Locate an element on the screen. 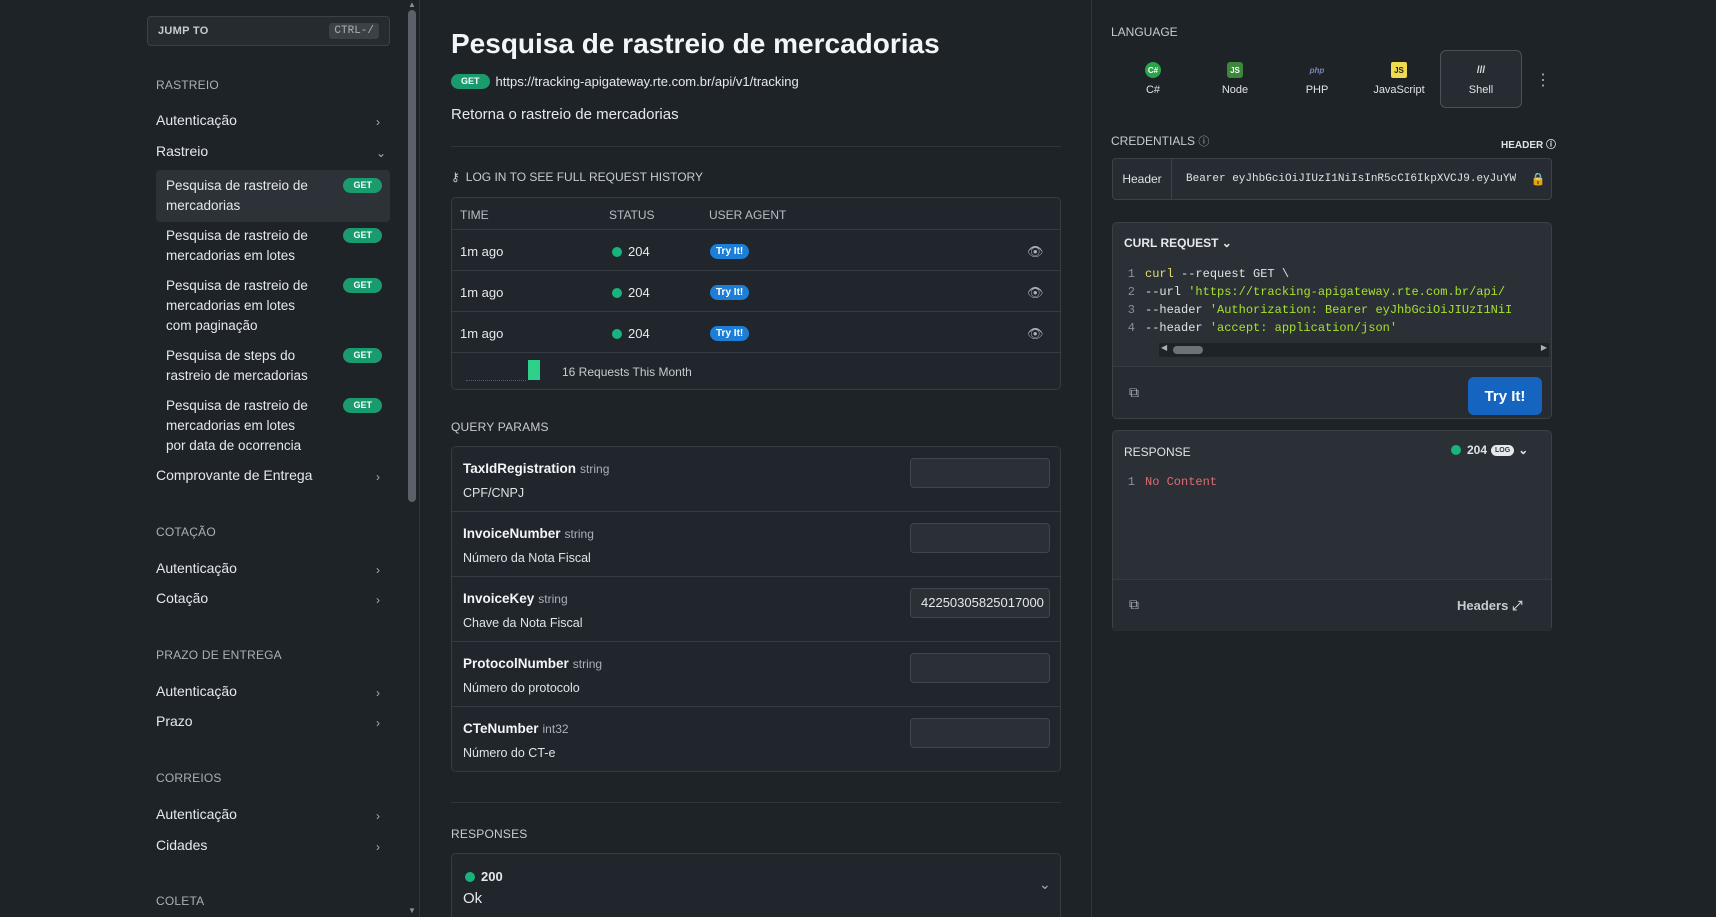  response-code: 200 is located at coordinates (484, 876).